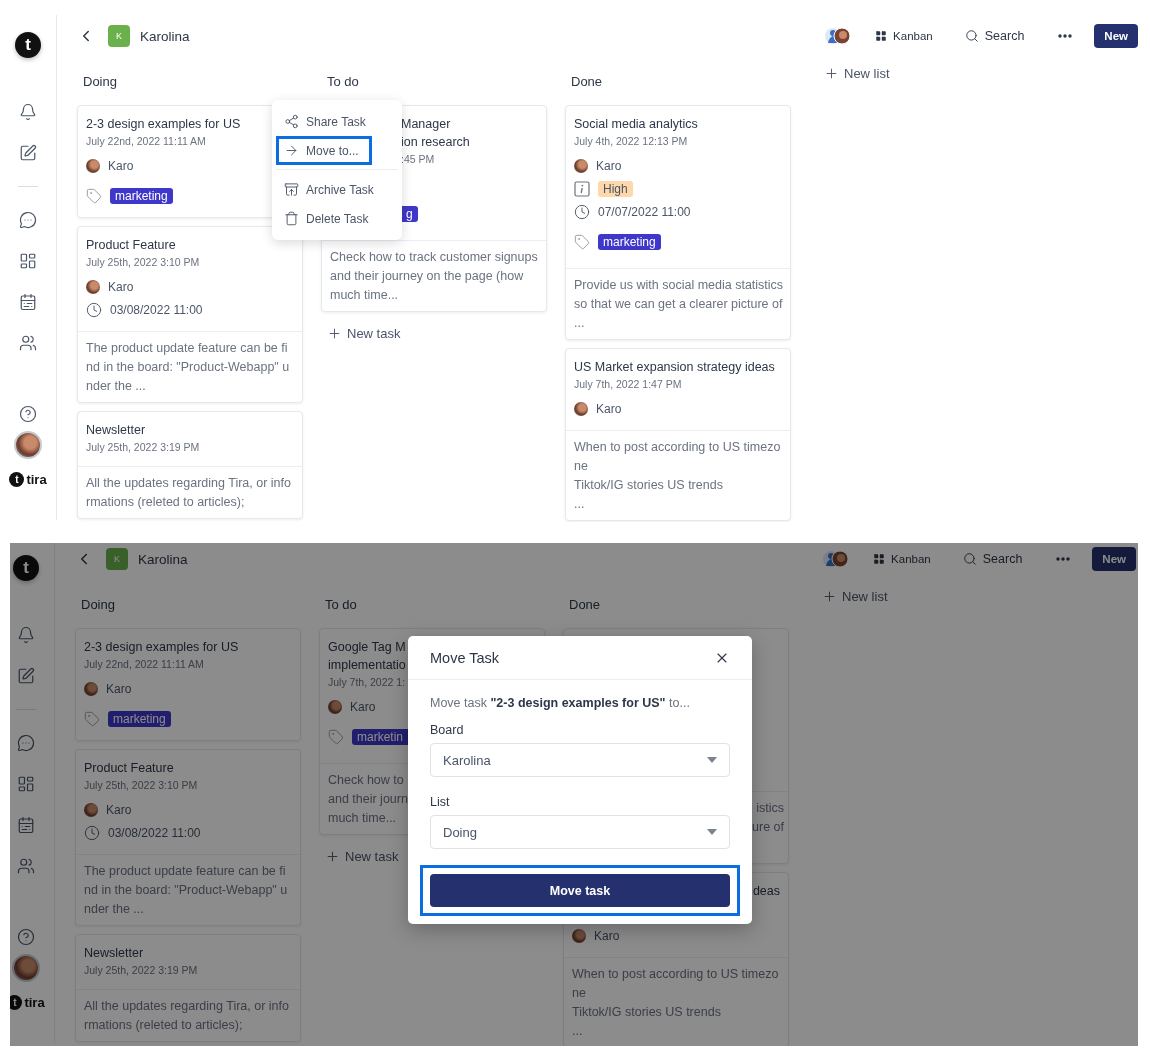 The image size is (1150, 1054). Describe the element at coordinates (580, 760) in the screenshot. I see `select-field: Karolina` at that location.